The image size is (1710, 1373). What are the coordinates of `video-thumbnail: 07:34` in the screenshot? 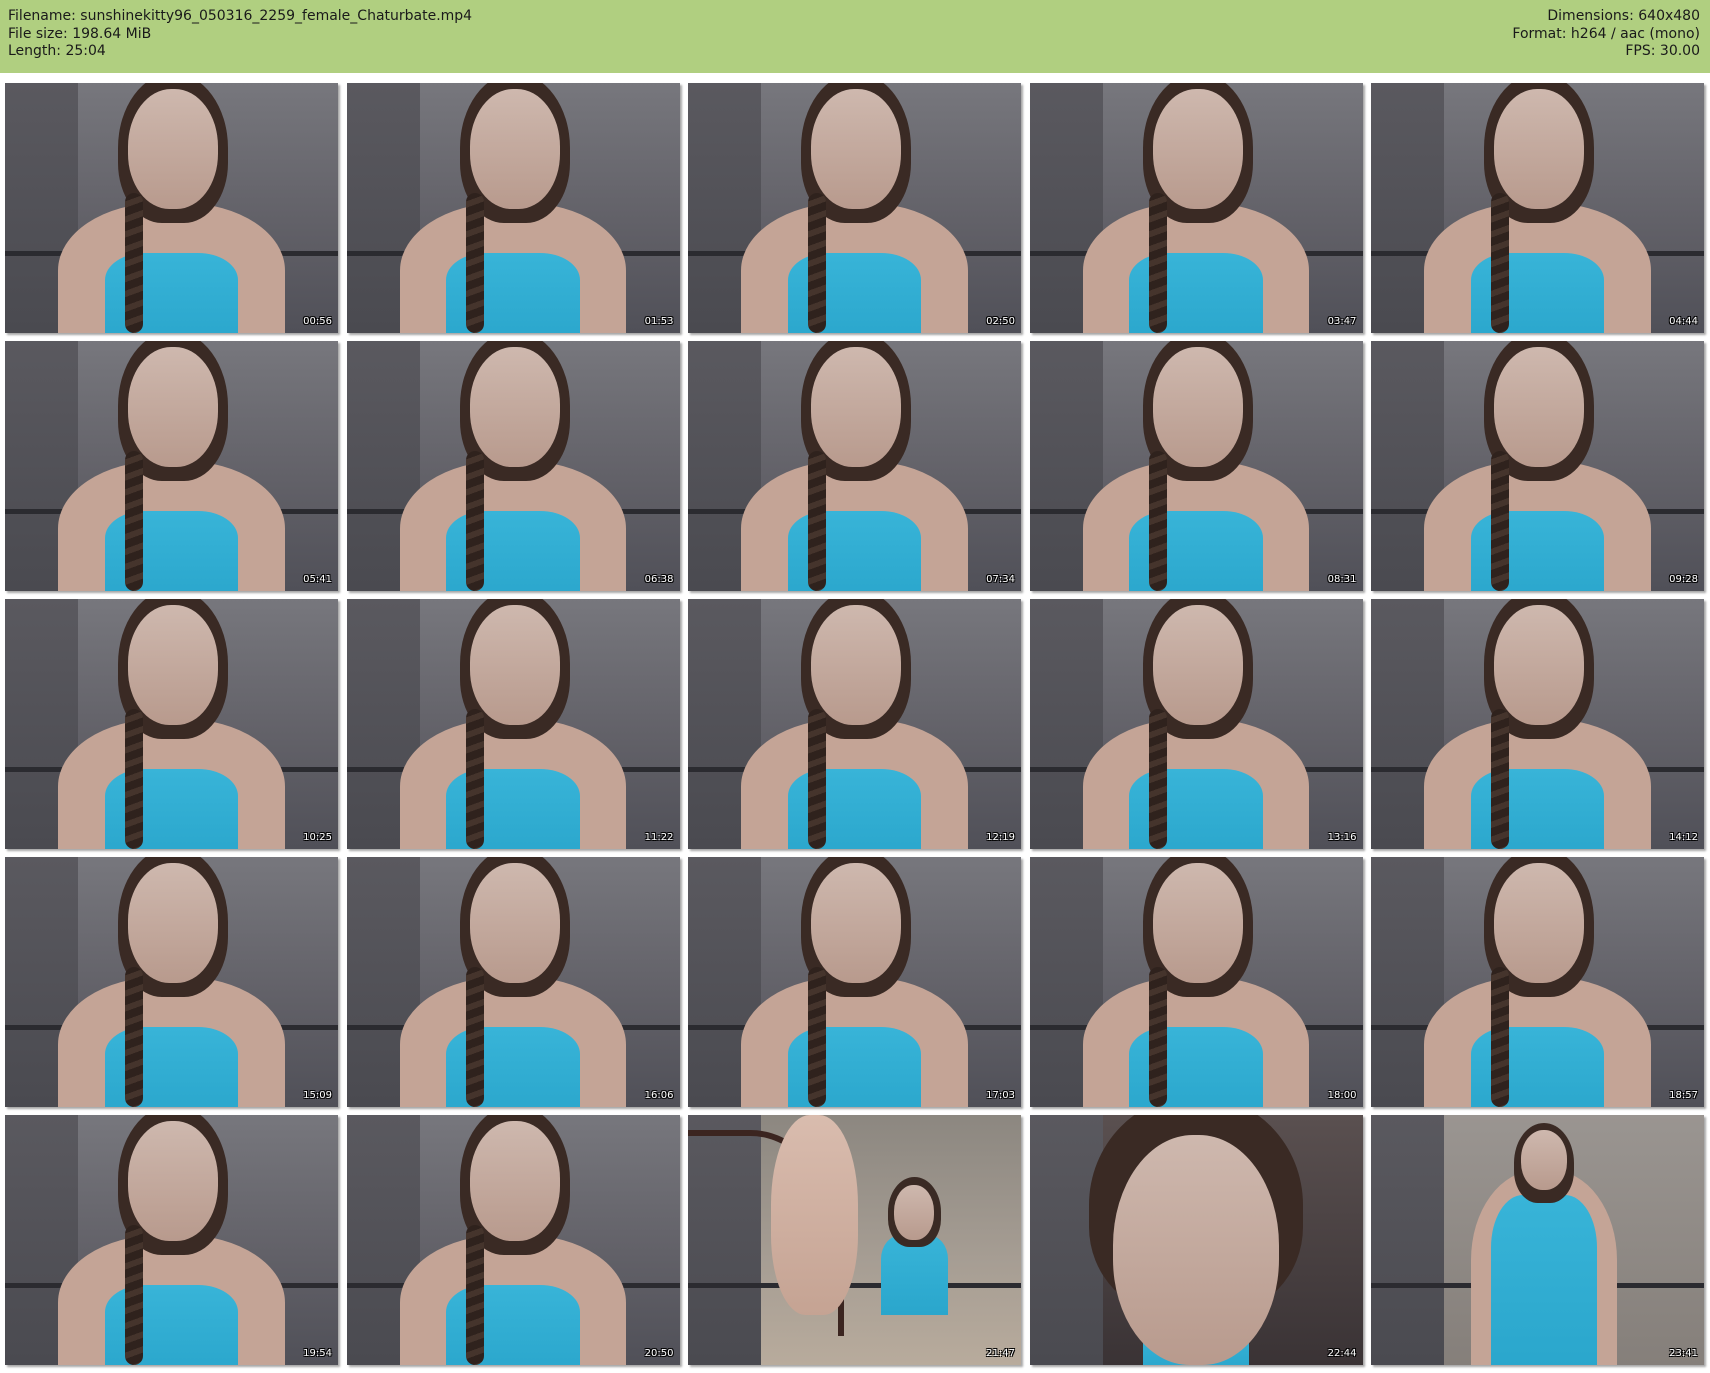 It's located at (854, 466).